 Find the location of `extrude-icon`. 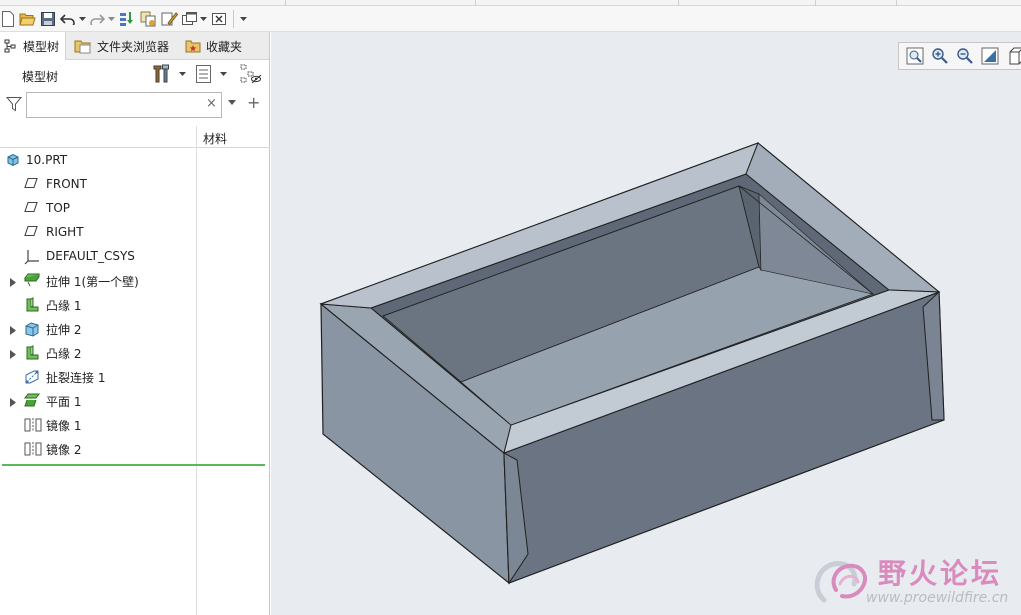

extrude-icon is located at coordinates (32, 330).